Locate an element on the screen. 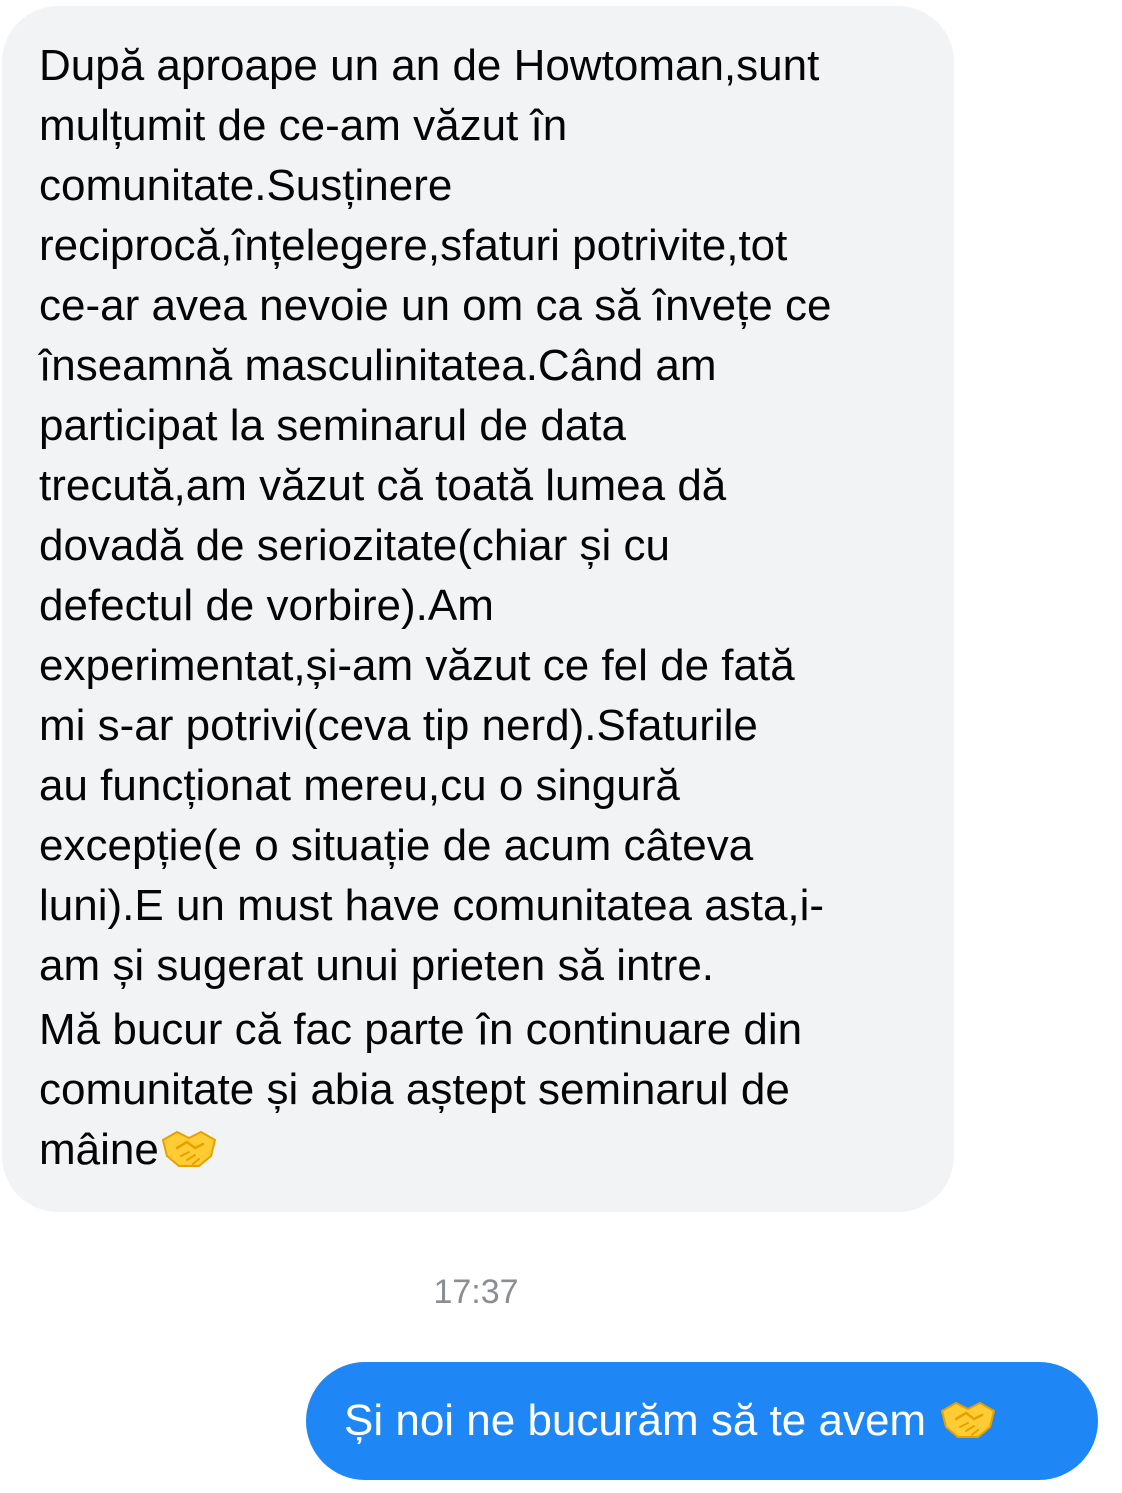  outgoing-message-text: Și noi ne bucurăm să te avem is located at coordinates (635, 1420).